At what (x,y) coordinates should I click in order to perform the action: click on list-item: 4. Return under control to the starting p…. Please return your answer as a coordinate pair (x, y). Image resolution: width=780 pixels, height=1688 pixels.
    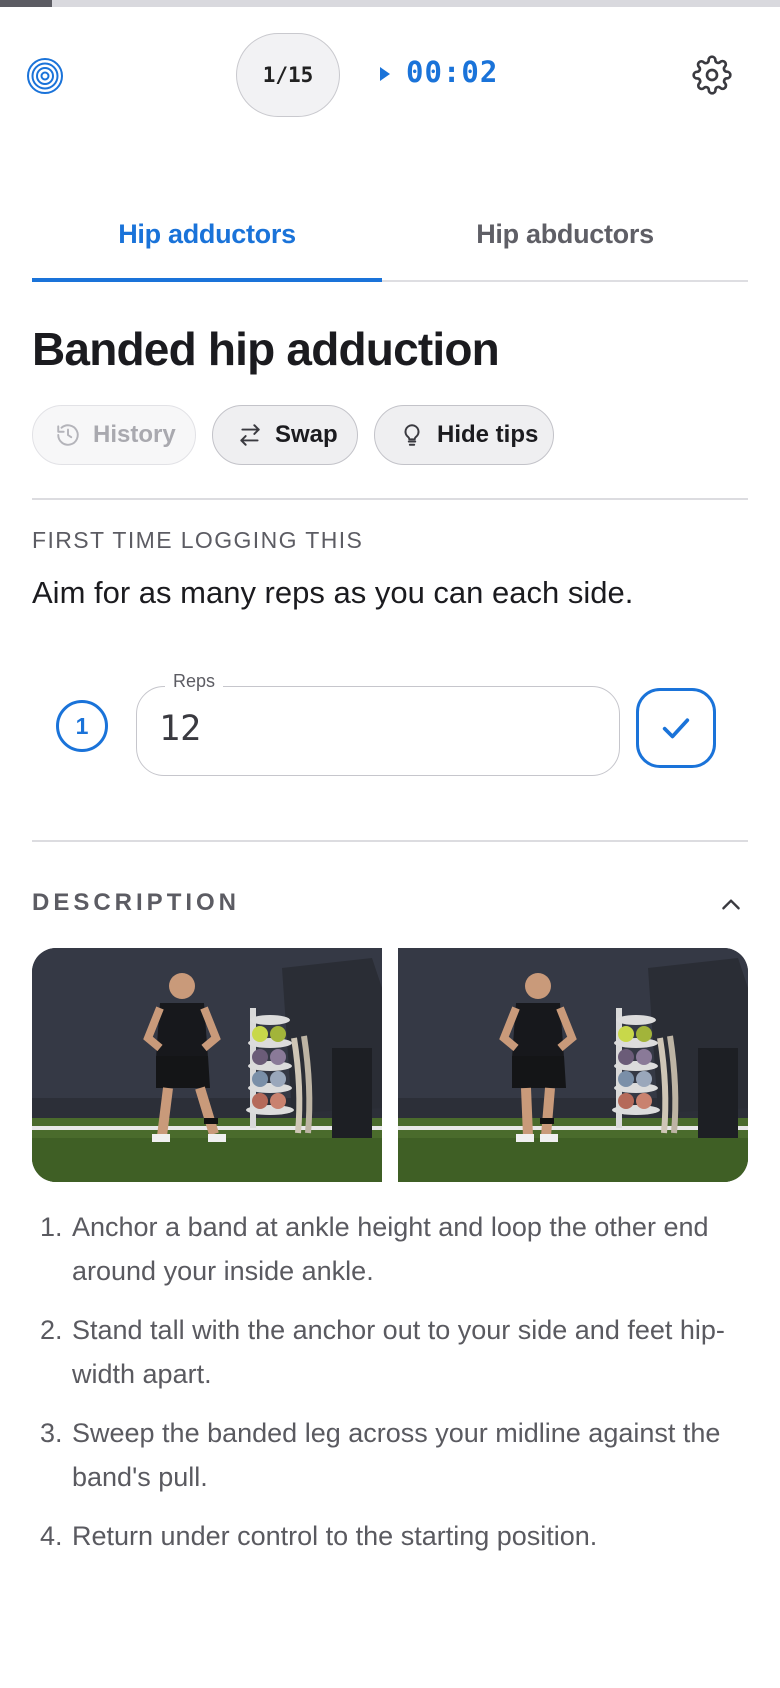
    Looking at the image, I should click on (390, 1536).